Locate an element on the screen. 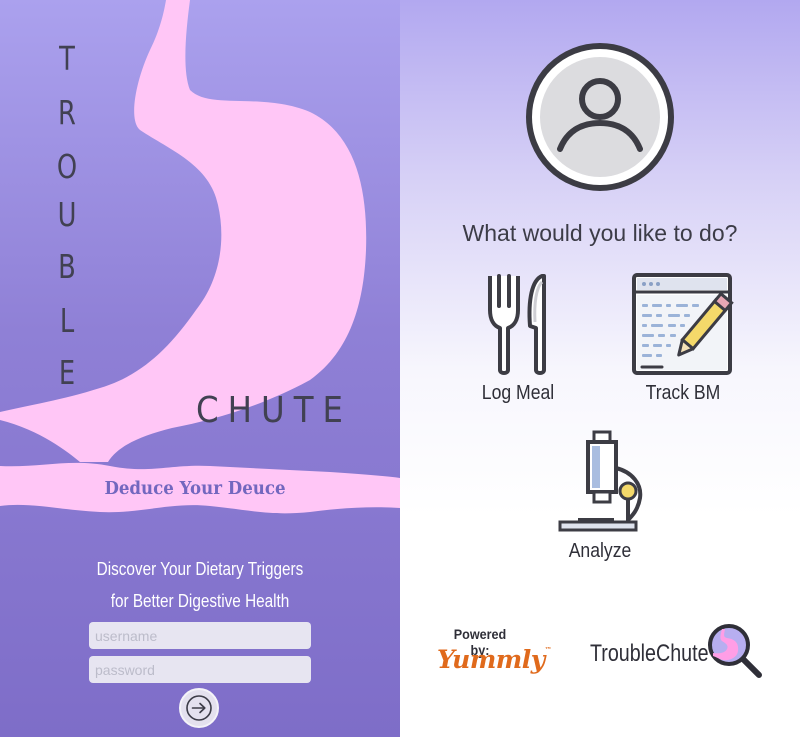 This screenshot has width=800, height=737. yummly-wordmark: Yummly is located at coordinates (491, 659).